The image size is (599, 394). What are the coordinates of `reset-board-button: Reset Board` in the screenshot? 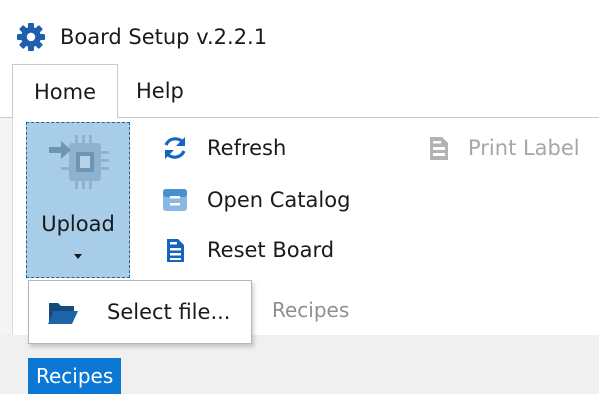 It's located at (261, 250).